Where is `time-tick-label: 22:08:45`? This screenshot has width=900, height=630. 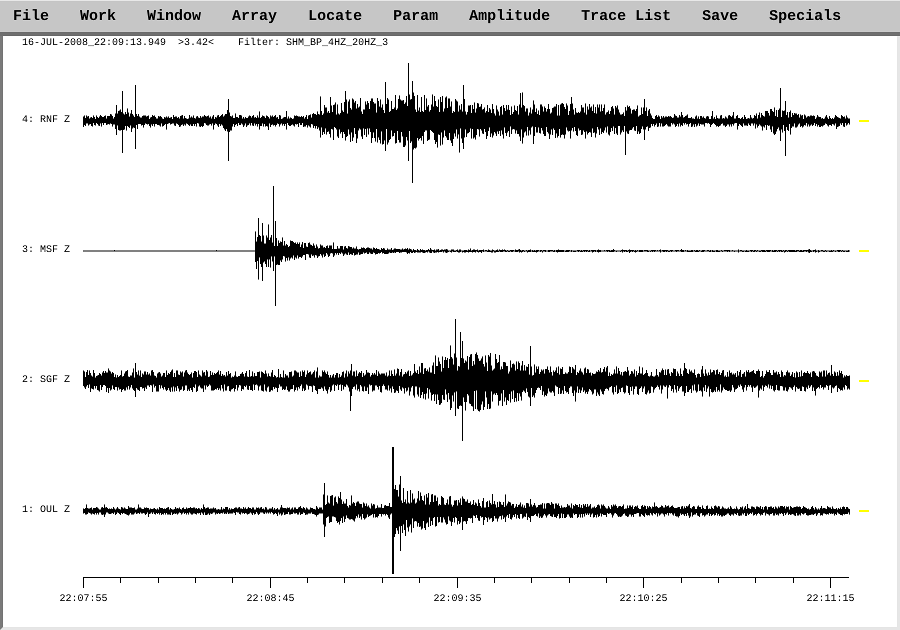 time-tick-label: 22:08:45 is located at coordinates (270, 599).